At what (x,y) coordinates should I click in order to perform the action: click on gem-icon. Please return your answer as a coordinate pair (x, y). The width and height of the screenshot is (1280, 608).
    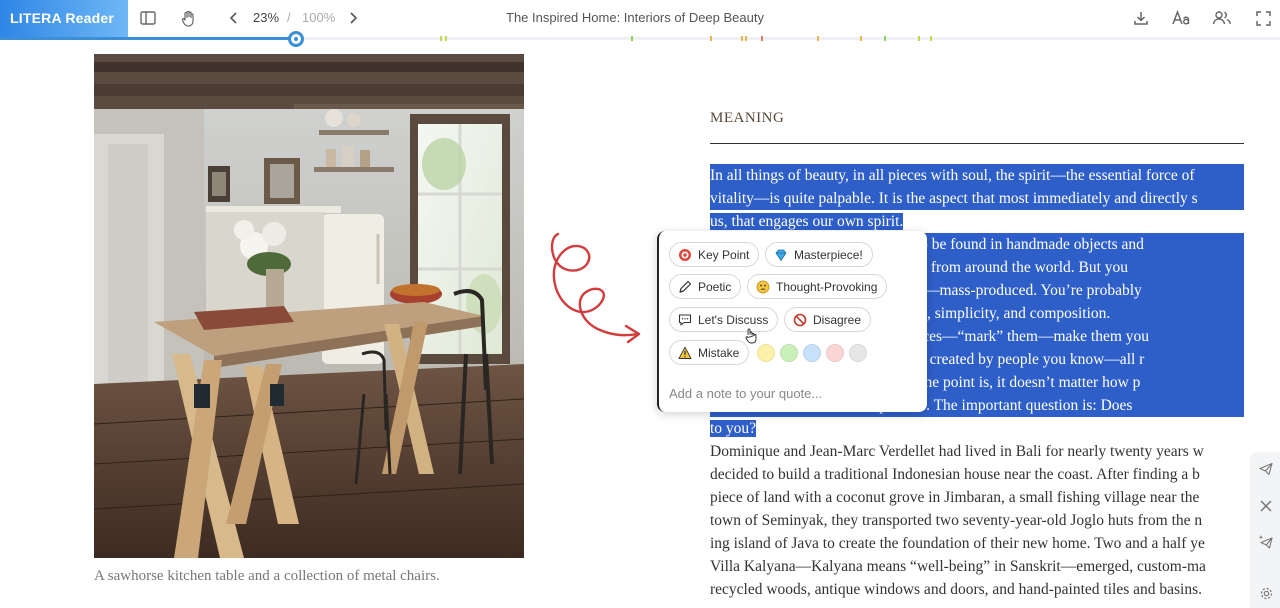
    Looking at the image, I should click on (781, 255).